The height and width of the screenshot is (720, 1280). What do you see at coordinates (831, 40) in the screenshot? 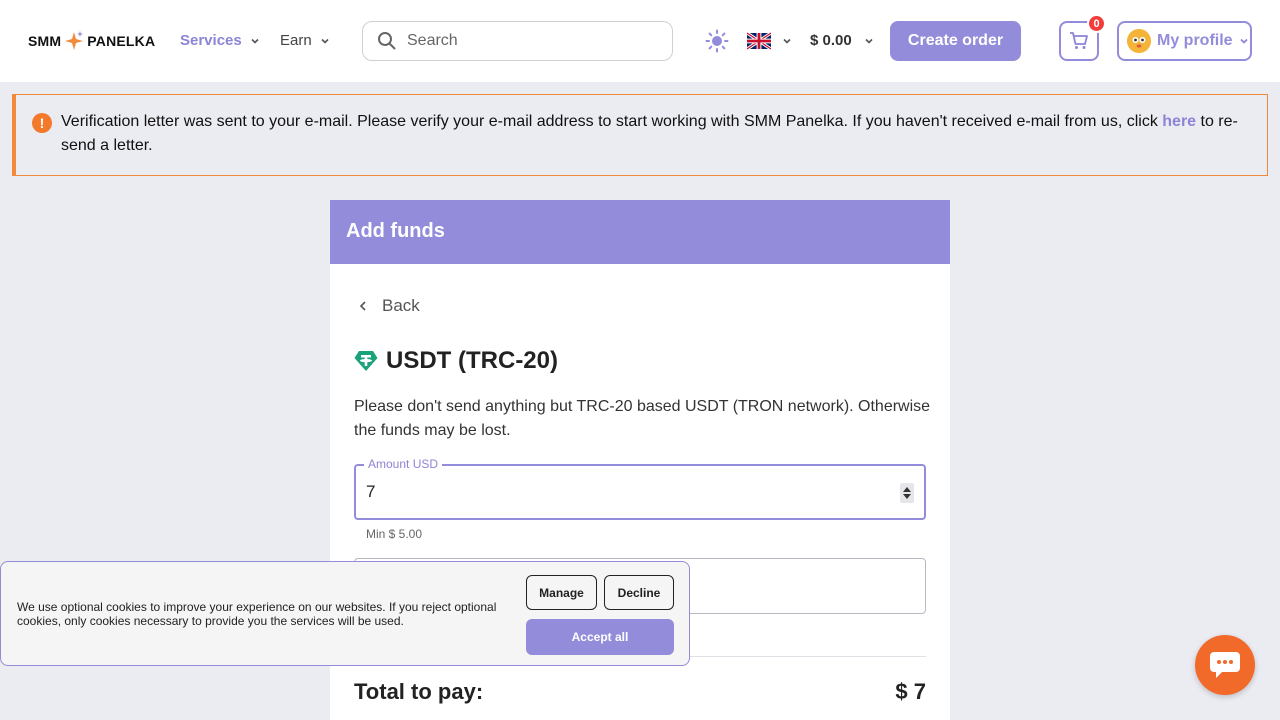
I see `balance-value: $ 0.00` at bounding box center [831, 40].